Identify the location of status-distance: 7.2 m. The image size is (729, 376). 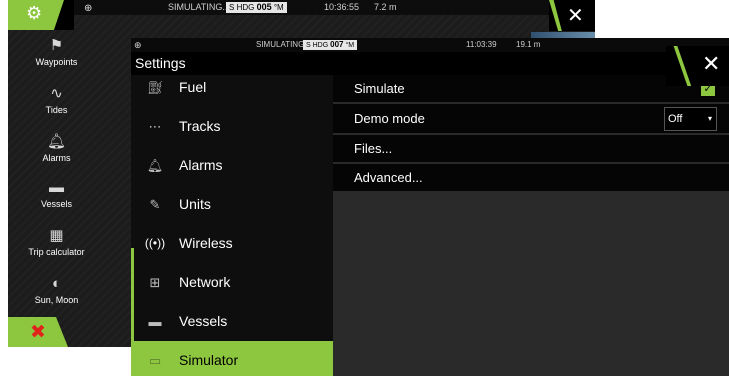
(385, 7).